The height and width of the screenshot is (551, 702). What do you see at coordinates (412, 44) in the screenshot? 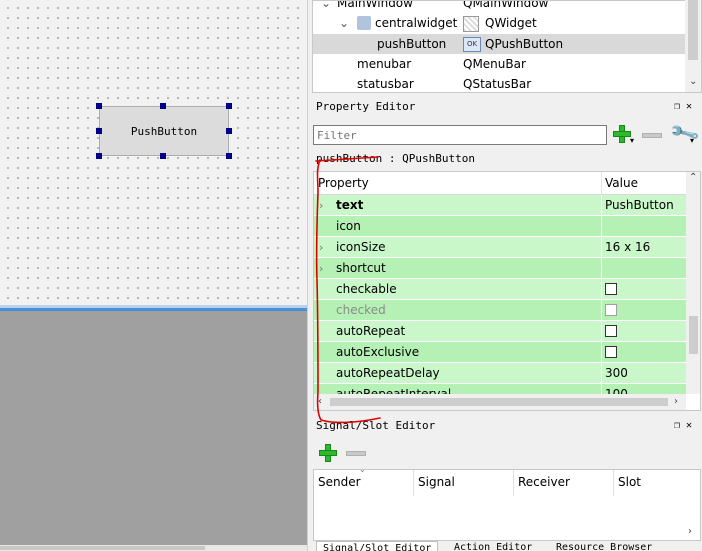
I see `tree-item-name: pushButton` at bounding box center [412, 44].